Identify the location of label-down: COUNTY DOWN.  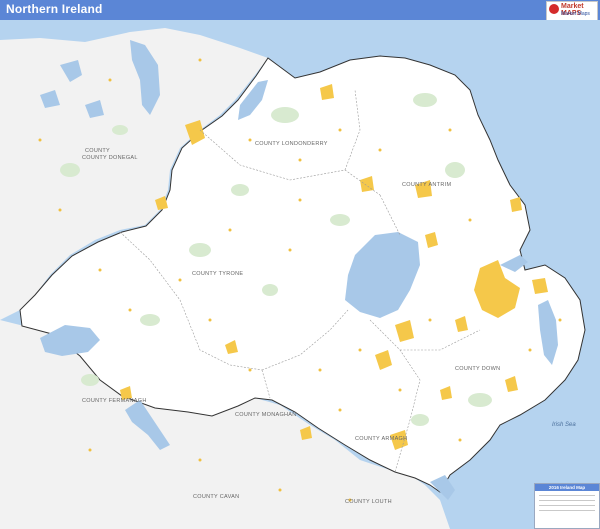
(477, 369).